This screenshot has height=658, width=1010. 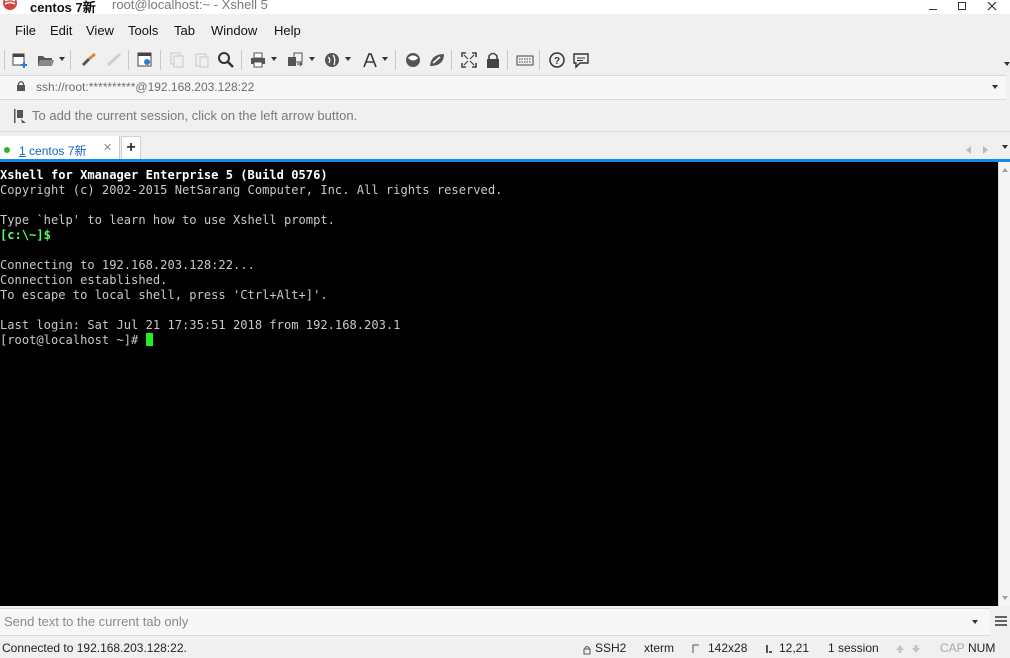 What do you see at coordinates (728, 648) in the screenshot?
I see `terminal-size: 142x28` at bounding box center [728, 648].